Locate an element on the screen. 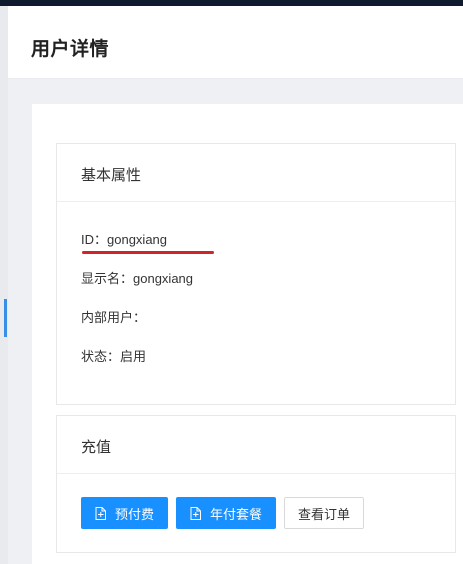  annual-plan-button: 年付套餐 is located at coordinates (226, 513).